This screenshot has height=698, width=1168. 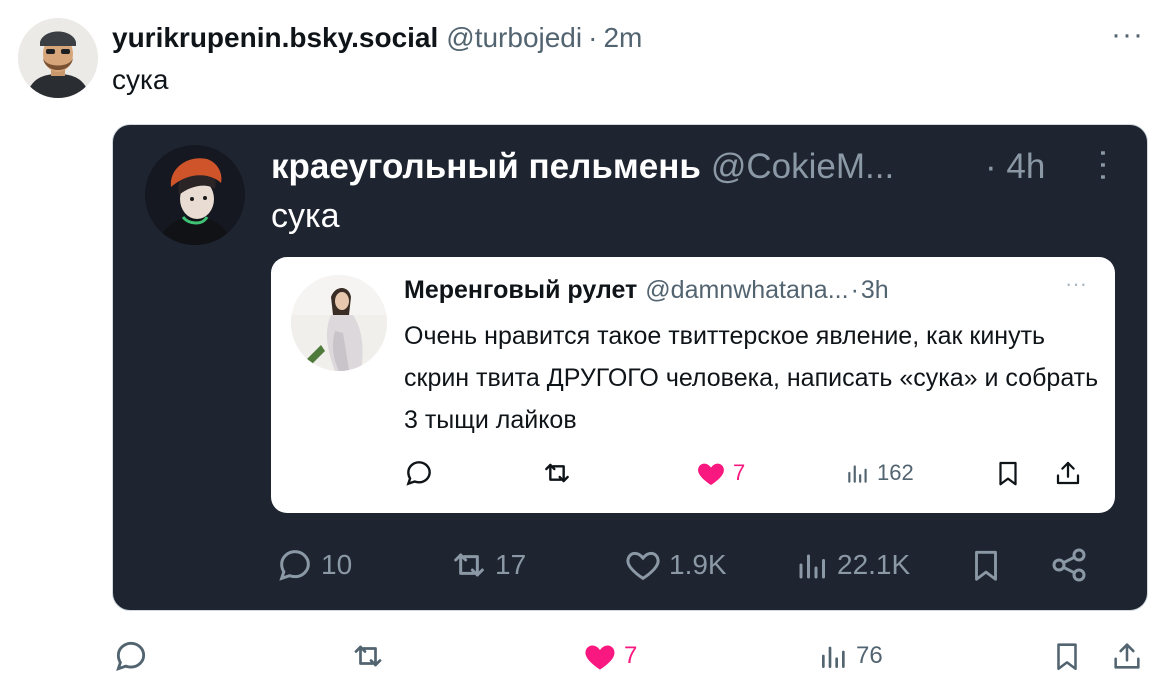 I want to click on reply-button, so click(x=131, y=656).